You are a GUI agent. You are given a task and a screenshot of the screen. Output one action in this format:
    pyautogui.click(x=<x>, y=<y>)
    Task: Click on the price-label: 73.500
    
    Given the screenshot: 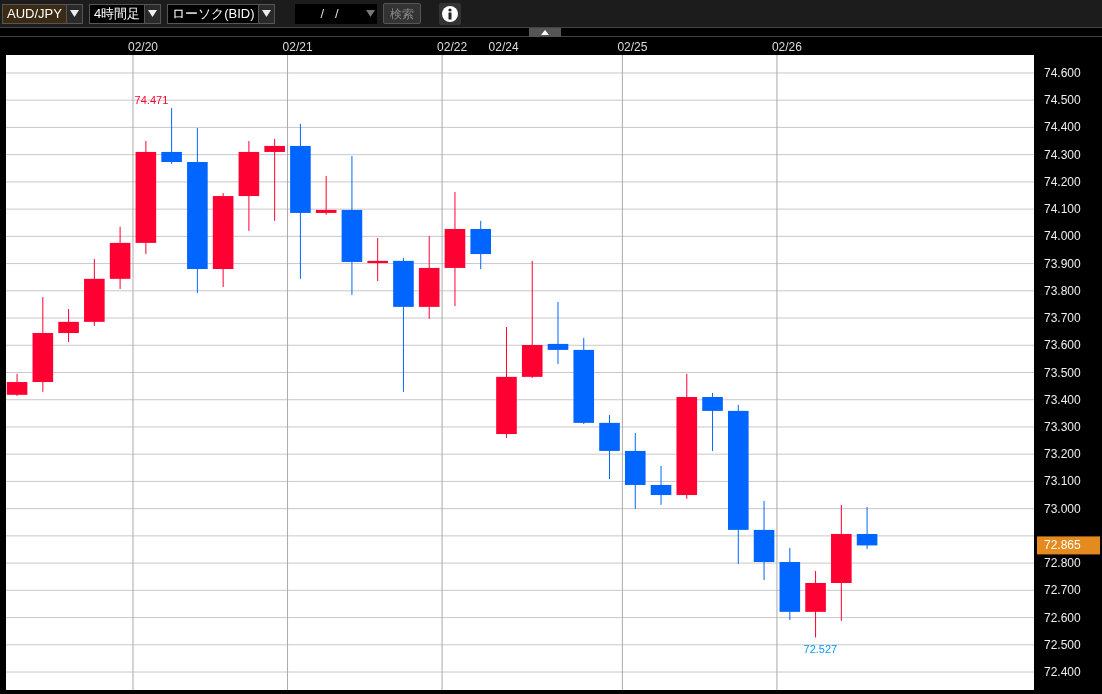 What is the action you would take?
    pyautogui.click(x=1062, y=372)
    